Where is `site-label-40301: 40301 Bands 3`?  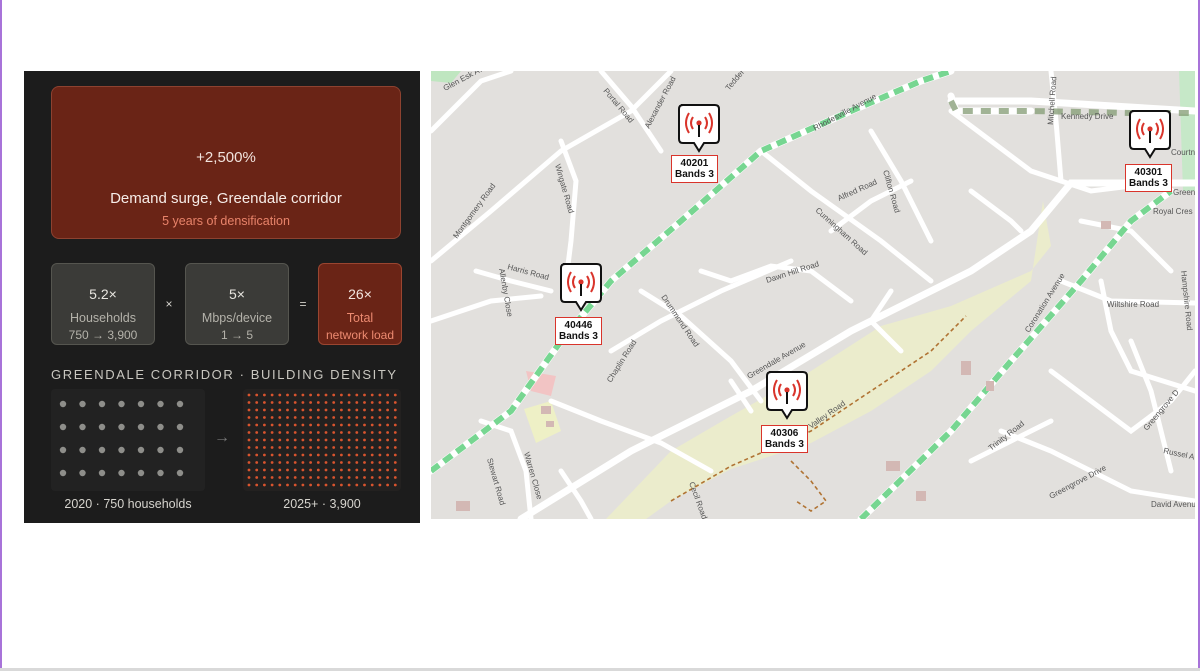
site-label-40301: 40301 Bands 3 is located at coordinates (1148, 178).